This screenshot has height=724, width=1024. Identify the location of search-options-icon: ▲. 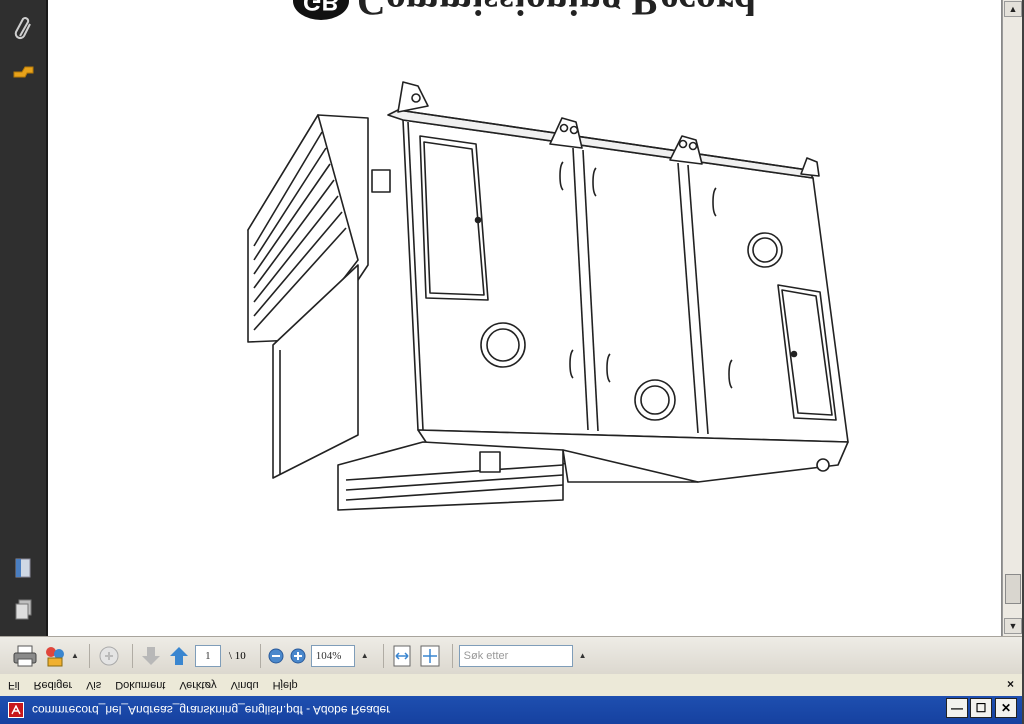
(583, 655).